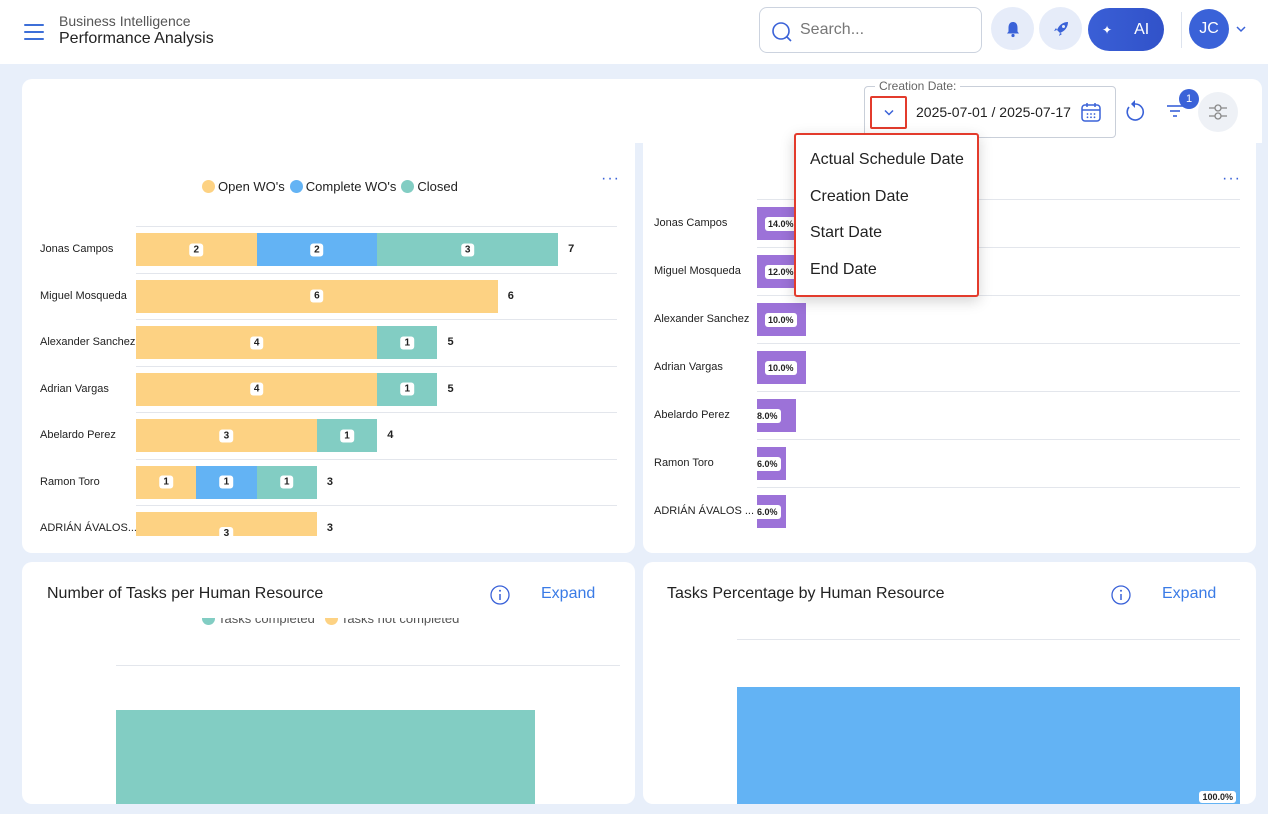  What do you see at coordinates (408, 186) in the screenshot?
I see `legend-dot-closed` at bounding box center [408, 186].